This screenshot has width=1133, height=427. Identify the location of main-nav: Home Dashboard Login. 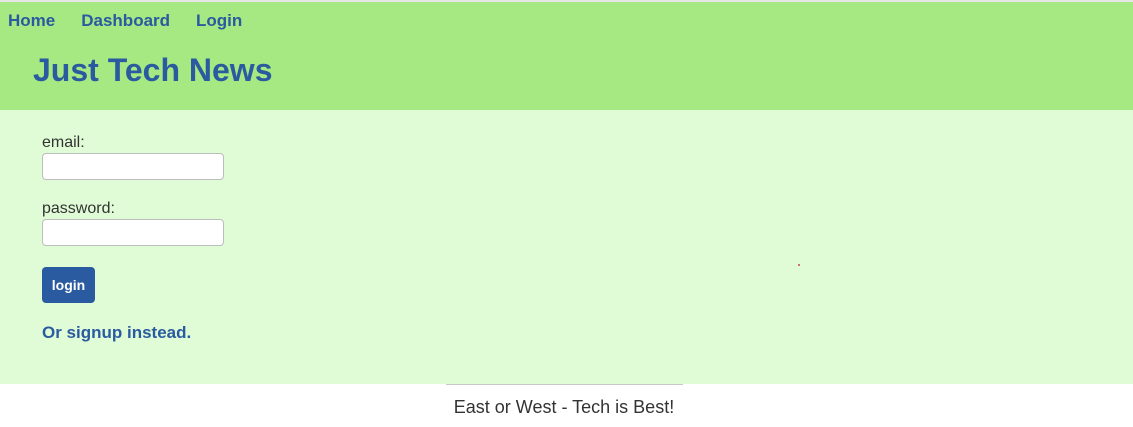
(138, 21).